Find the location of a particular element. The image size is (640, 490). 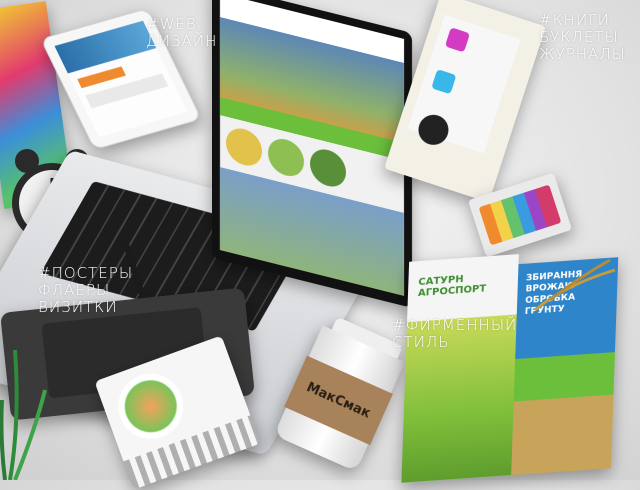

tag-brand-identity: #ФИРМЕННЫЙ СТИЛЬ is located at coordinates (455, 333).